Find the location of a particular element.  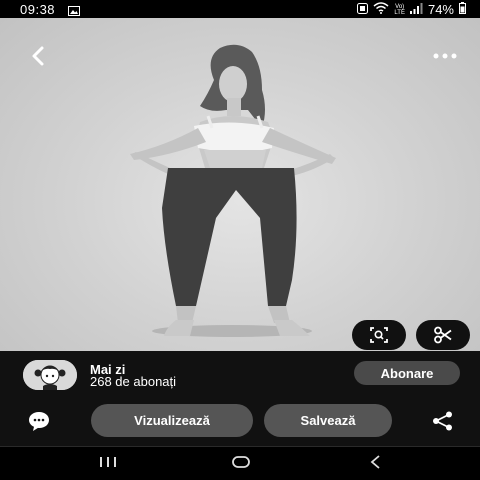

more-button is located at coordinates (445, 53).